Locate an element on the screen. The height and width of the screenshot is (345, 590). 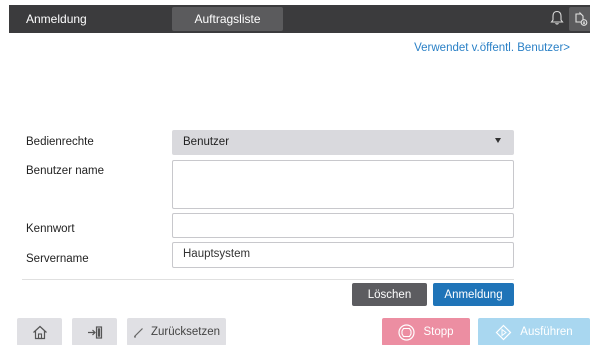
stop-button: Stopp is located at coordinates (426, 331).